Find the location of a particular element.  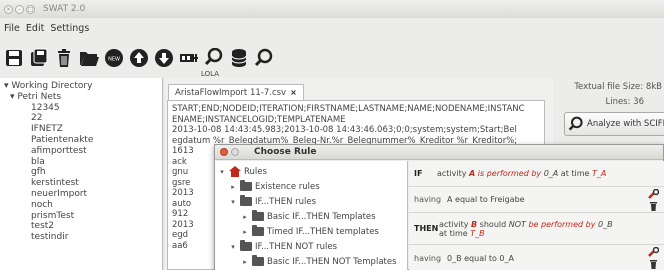

search-button is located at coordinates (264, 58).